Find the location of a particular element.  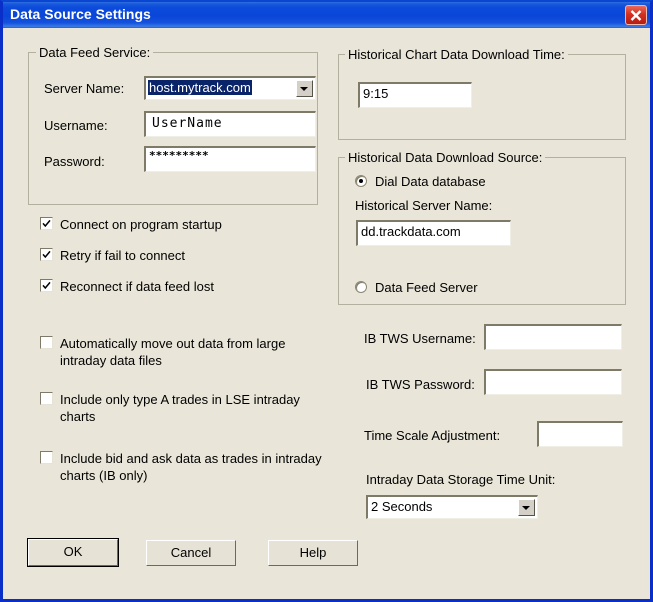

username-label: Username: is located at coordinates (76, 125).